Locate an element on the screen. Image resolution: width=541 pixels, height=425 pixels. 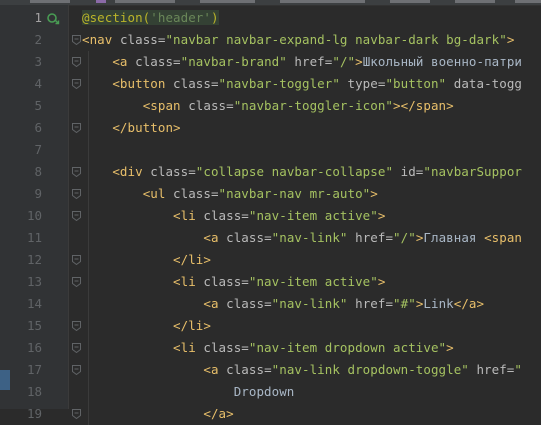
code-line: 14 <a class="nav-link" href="#">Link</a> is located at coordinates (270, 304).